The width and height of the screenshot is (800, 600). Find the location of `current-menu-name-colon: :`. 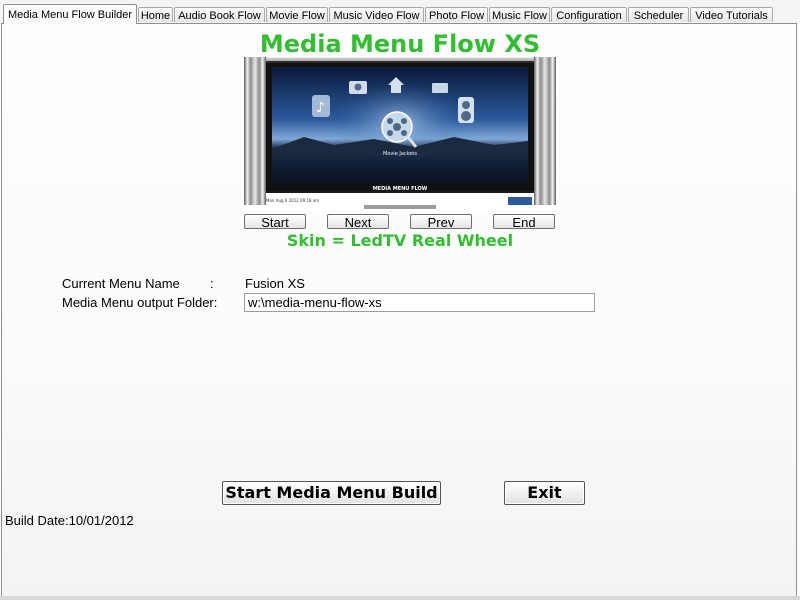

current-menu-name-colon: : is located at coordinates (212, 283).